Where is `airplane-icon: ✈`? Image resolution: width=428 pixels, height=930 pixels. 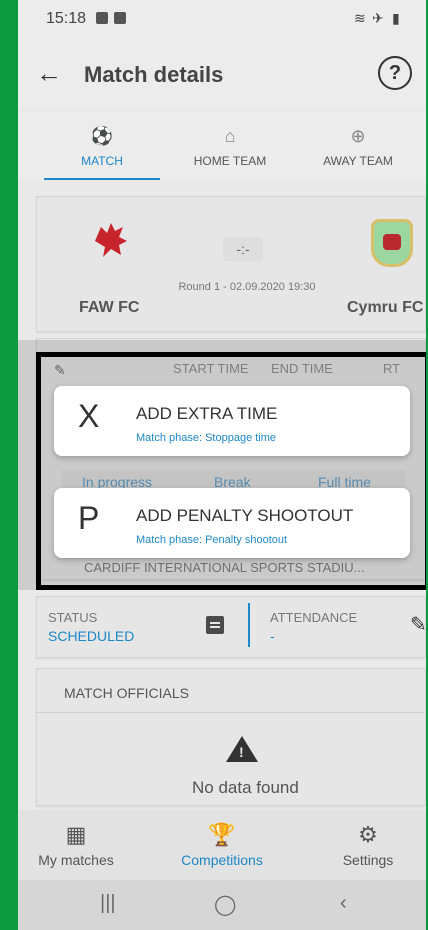
airplane-icon: ✈ is located at coordinates (378, 18).